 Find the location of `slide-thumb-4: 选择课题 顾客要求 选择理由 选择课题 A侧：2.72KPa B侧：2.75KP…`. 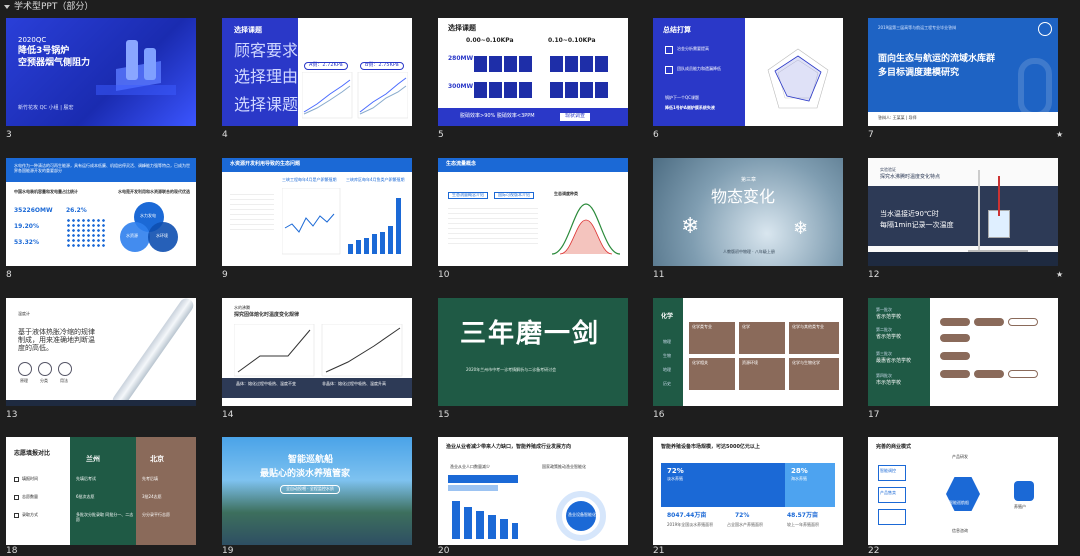

slide-thumb-4: 选择课题 顾客要求 选择理由 选择课题 A侧：2.72KPa B侧：2.75KP… is located at coordinates (317, 72).